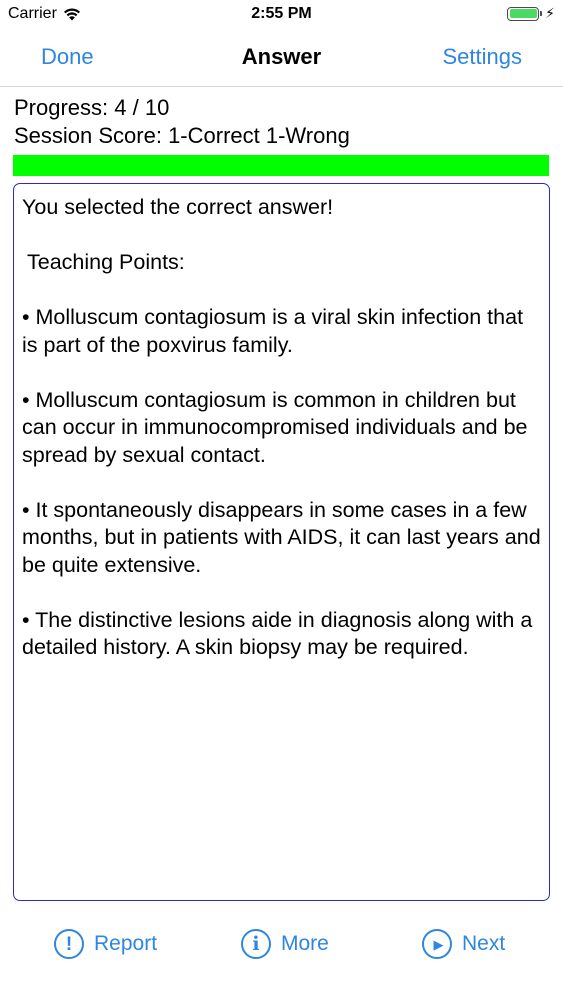 This screenshot has height=1000, width=563. I want to click on report-button: ! Report, so click(105, 944).